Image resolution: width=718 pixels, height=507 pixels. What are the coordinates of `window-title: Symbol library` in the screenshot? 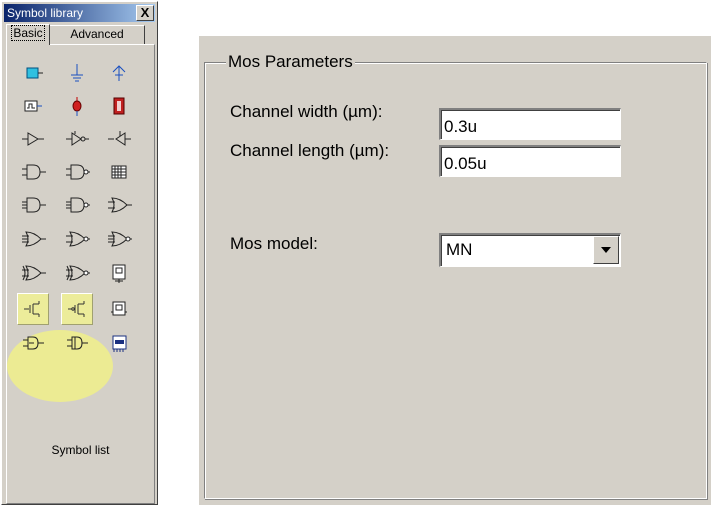 It's located at (45, 13).